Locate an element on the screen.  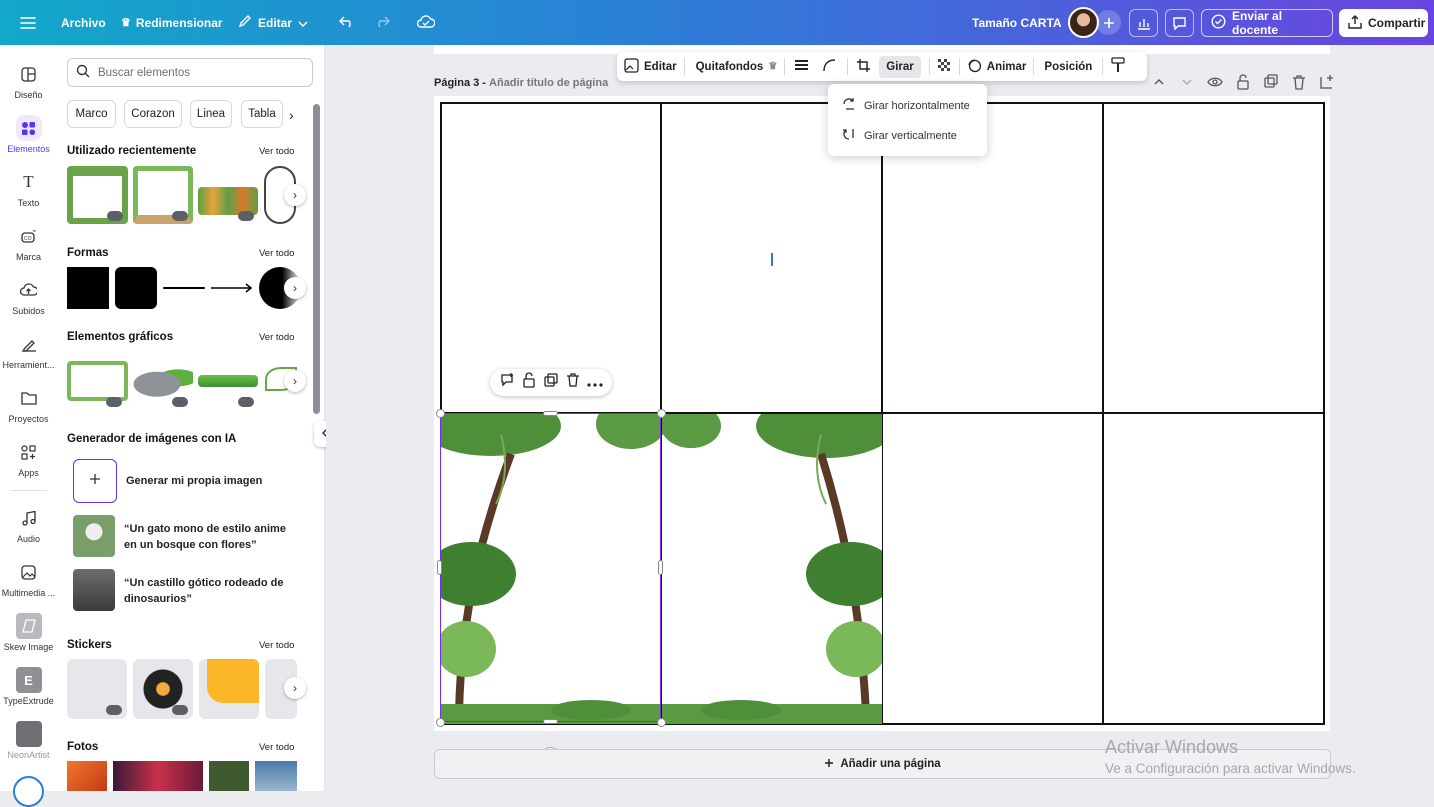
chip-linea: Linea is located at coordinates (211, 114).